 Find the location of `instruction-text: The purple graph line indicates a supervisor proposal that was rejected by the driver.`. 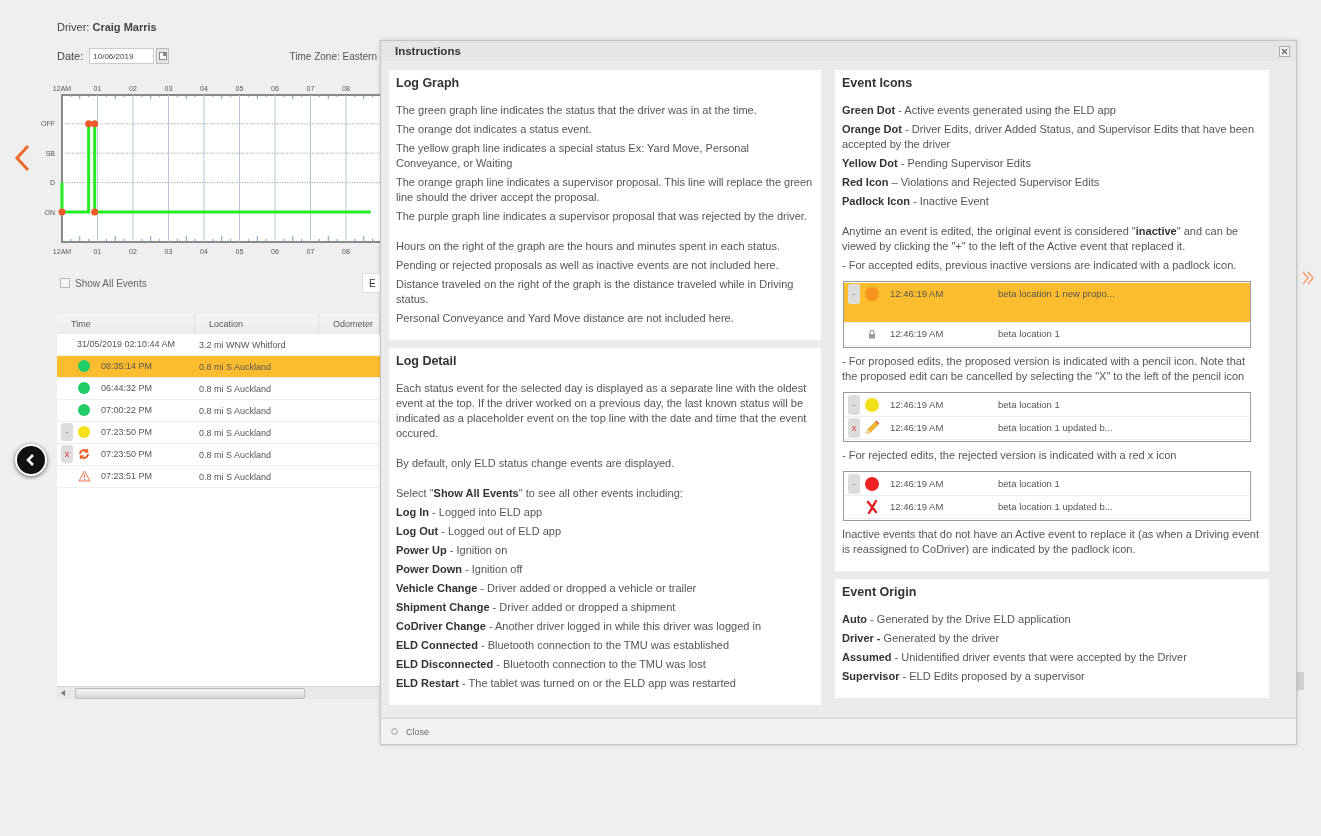

instruction-text: The purple graph line indicates a supervisor proposal that was rejected by the driver. is located at coordinates (602, 216).